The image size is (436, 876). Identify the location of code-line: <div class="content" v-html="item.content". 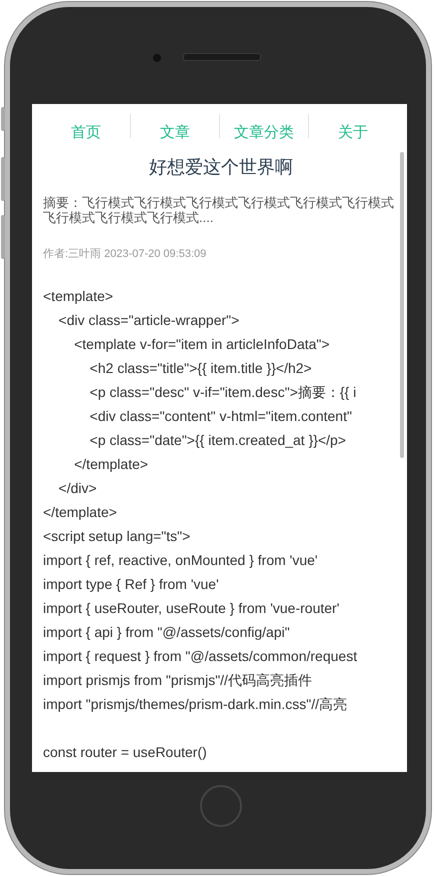
(220, 416).